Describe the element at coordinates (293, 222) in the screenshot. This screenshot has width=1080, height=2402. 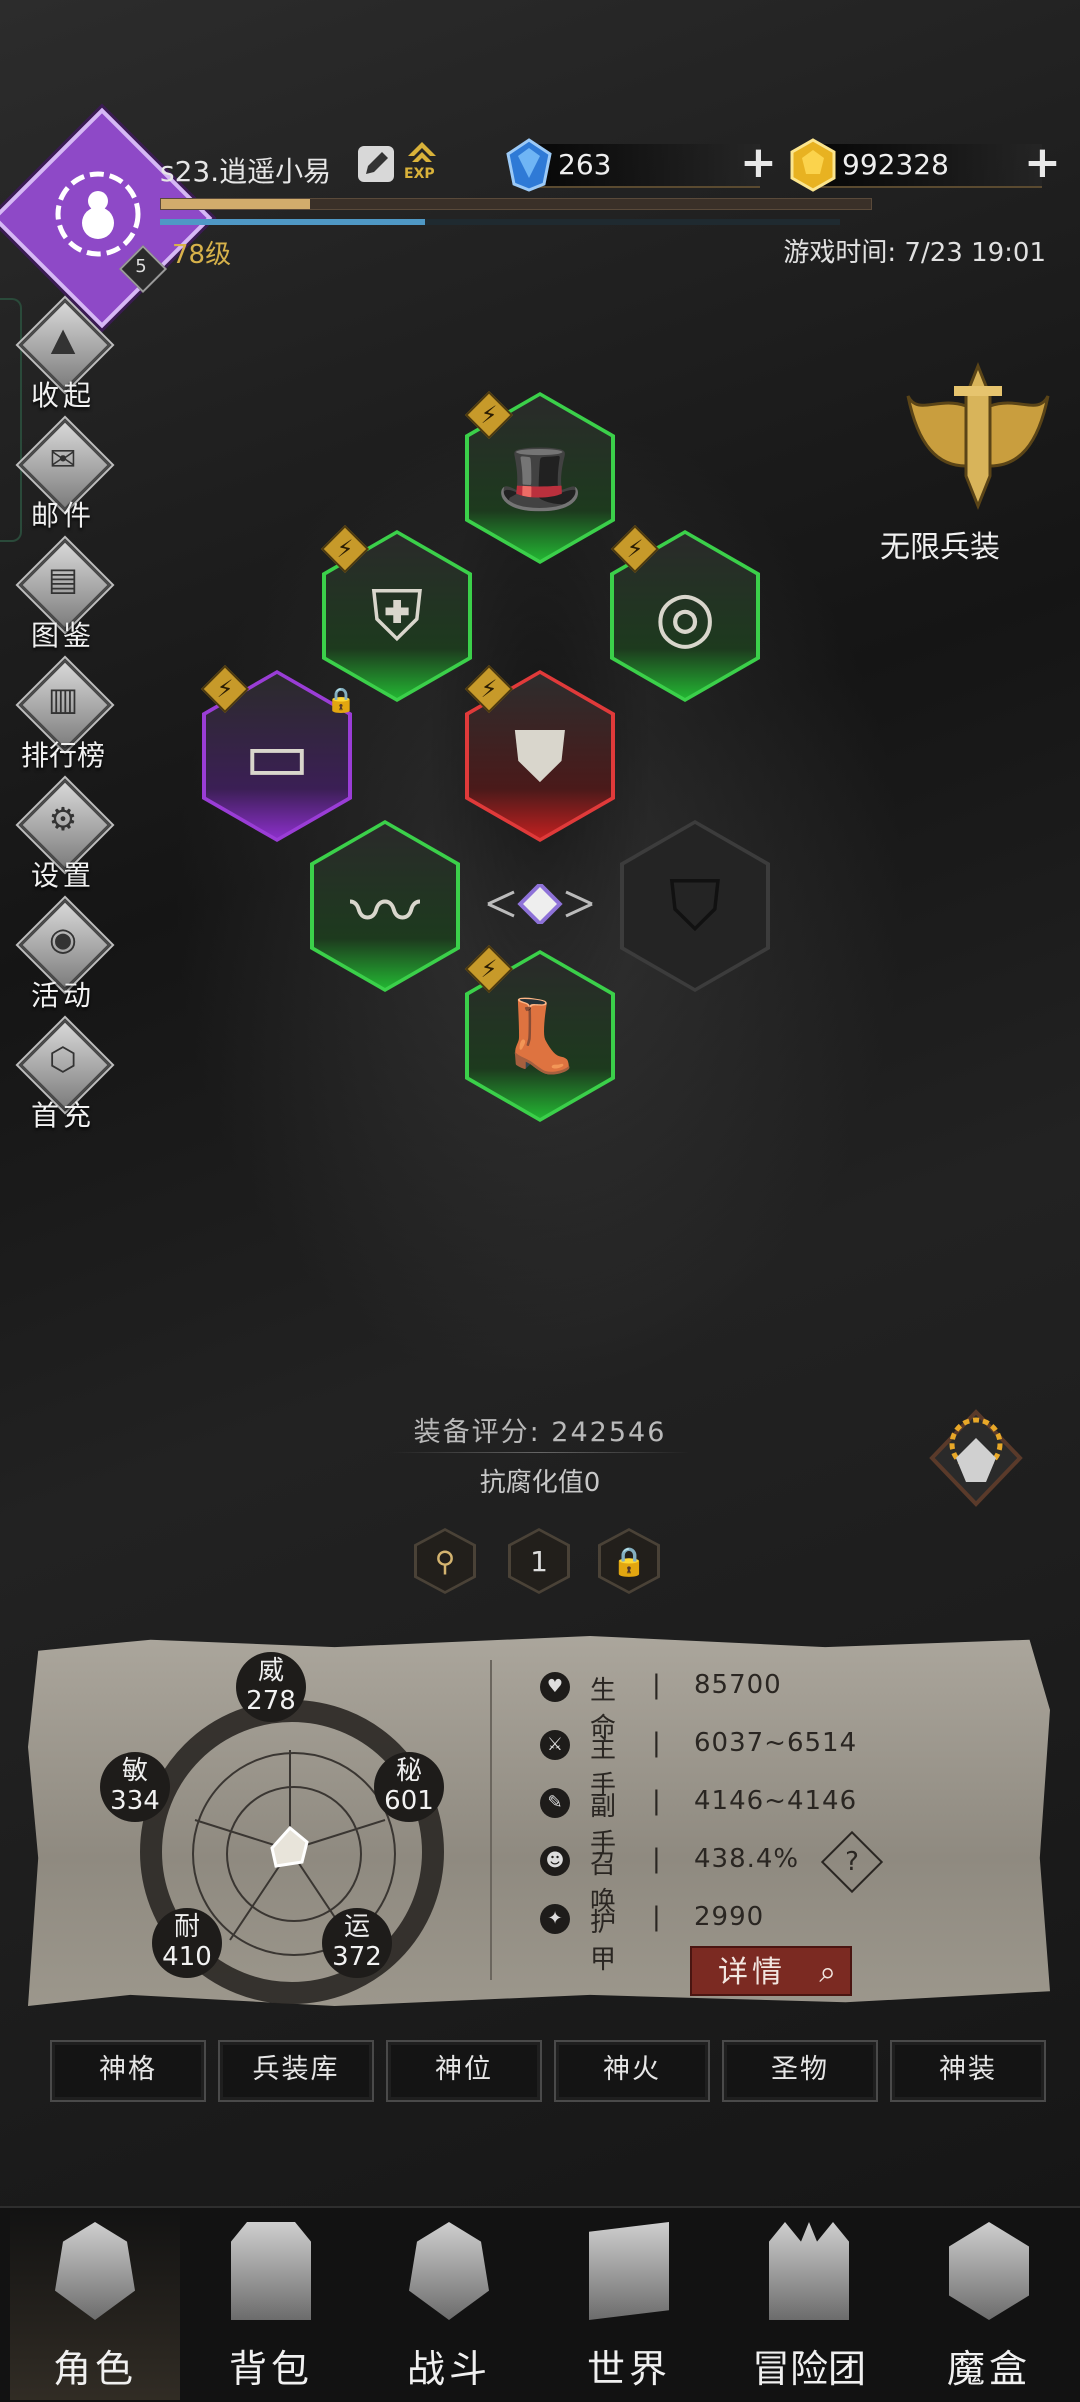
I see `mp-bar-fill` at that location.